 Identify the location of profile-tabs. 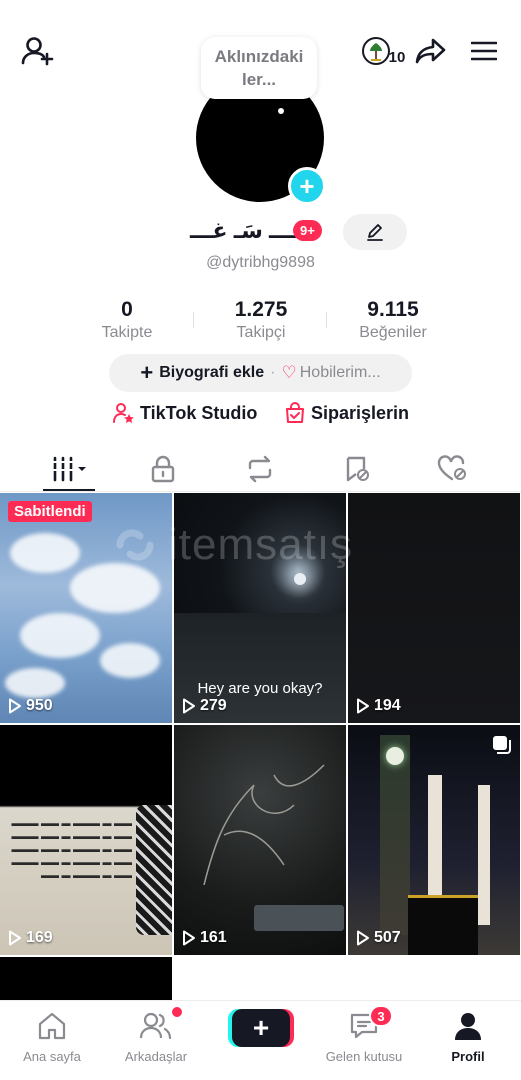
(260, 469).